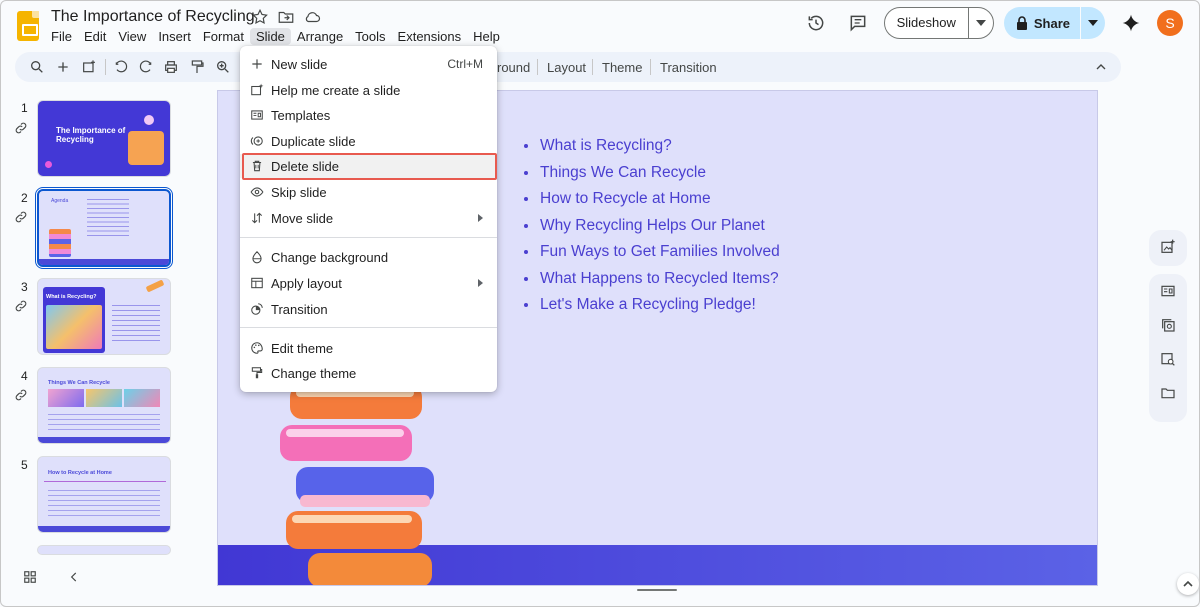  I want to click on menu-item-move-slide: Move slide, so click(368, 218).